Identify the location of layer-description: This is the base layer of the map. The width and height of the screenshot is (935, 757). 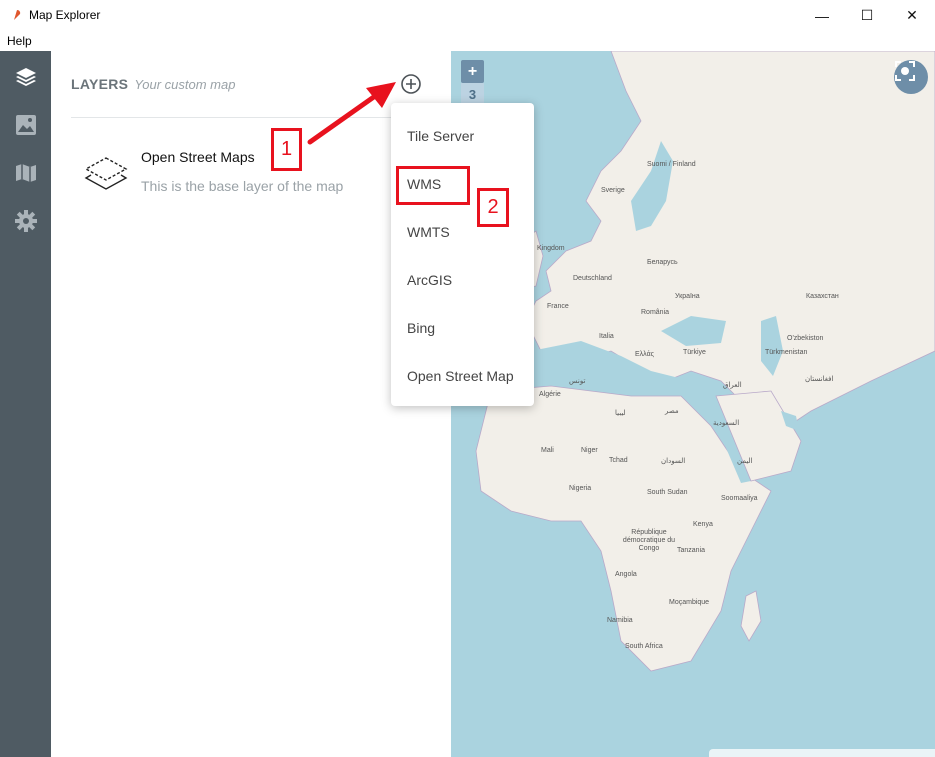
(242, 186).